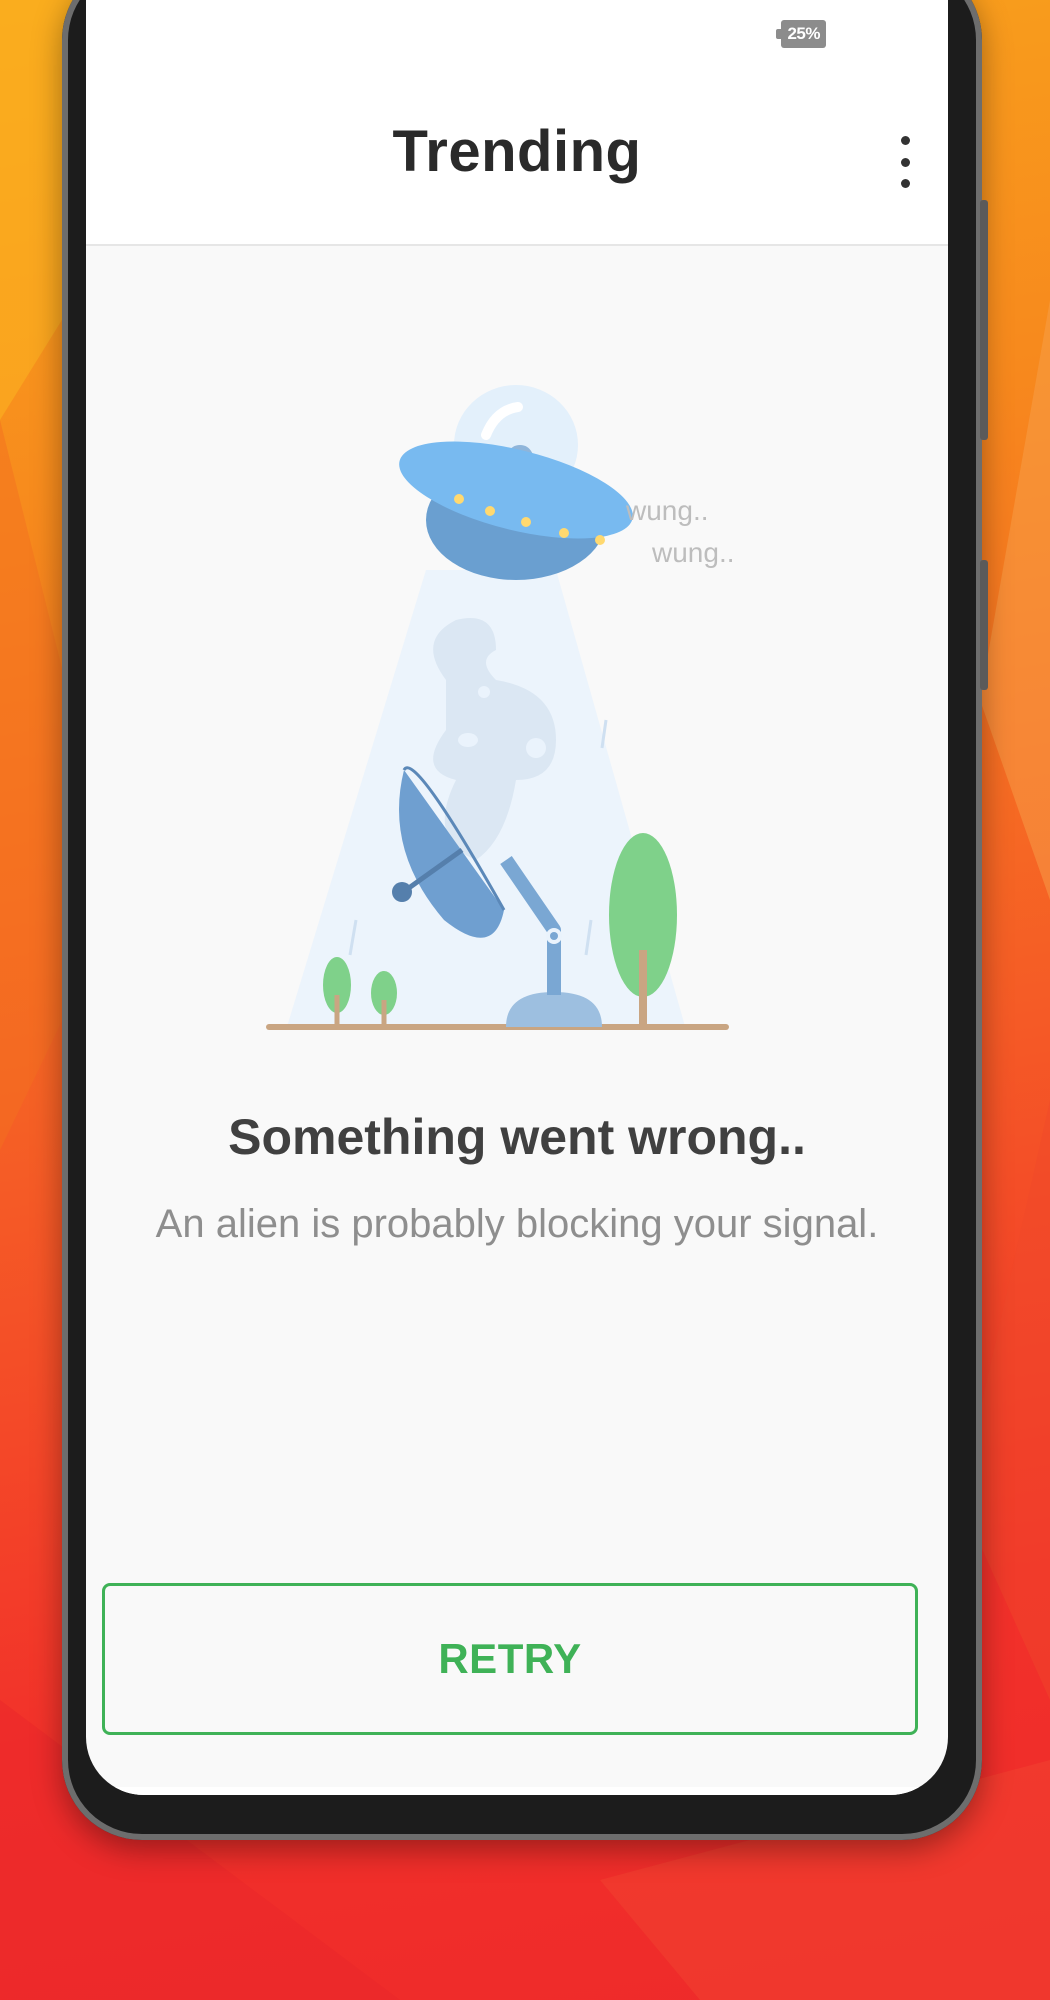 This screenshot has height=2000, width=1050. What do you see at coordinates (517, 1137) in the screenshot?
I see `error-title: Something went wrong..` at bounding box center [517, 1137].